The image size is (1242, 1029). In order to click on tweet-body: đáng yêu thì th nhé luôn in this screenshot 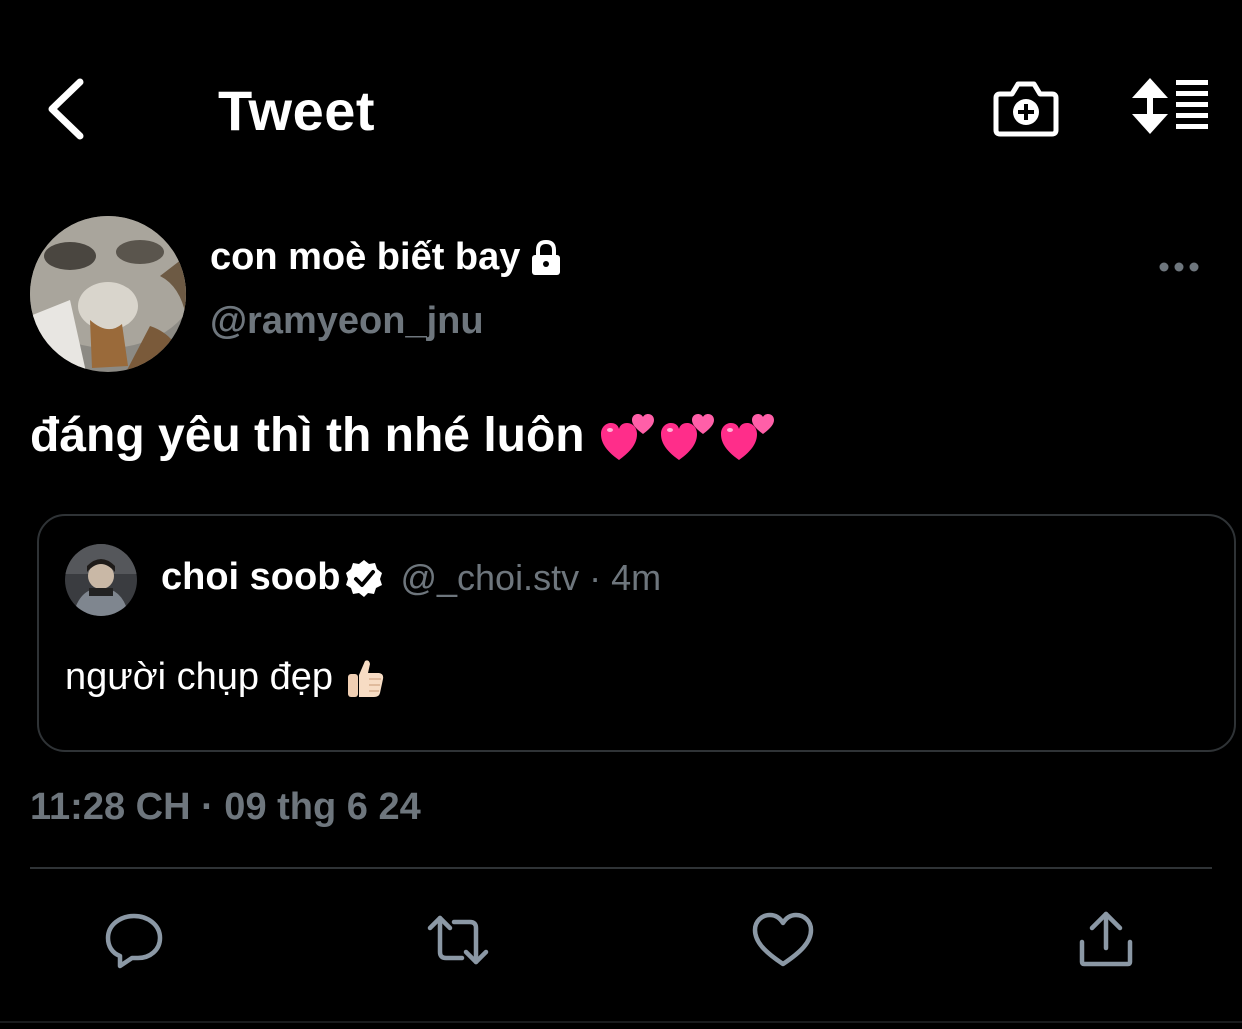, I will do `click(402, 435)`.